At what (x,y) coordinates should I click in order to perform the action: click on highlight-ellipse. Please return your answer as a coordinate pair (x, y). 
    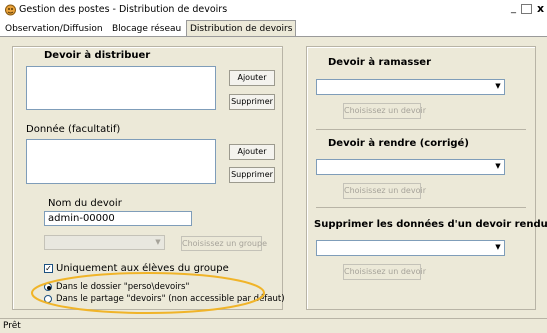
    Looking at the image, I should click on (148, 293).